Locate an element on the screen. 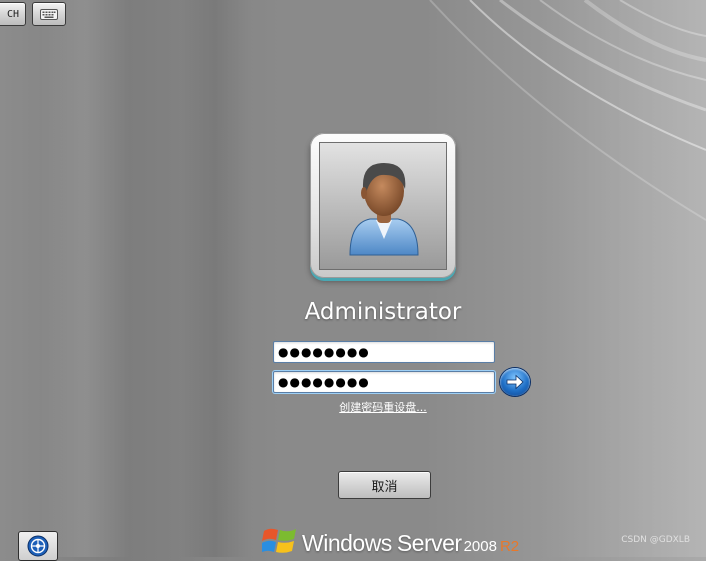  brand-version: 2008 is located at coordinates (480, 546).